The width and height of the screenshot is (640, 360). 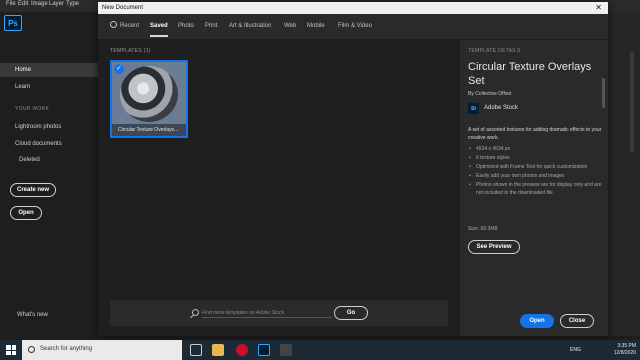 I want to click on your-work-header: YOUR WORK, so click(x=32, y=109).